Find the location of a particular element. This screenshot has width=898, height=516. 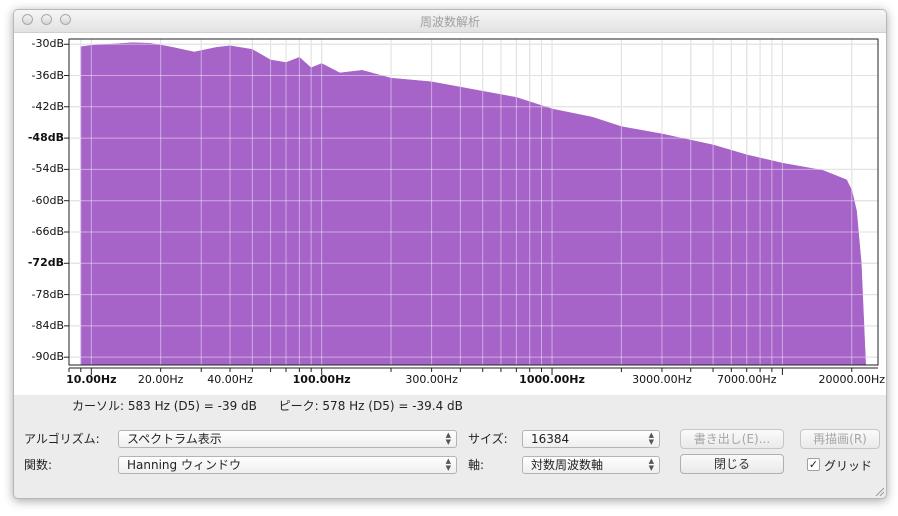

size-value: 16384 is located at coordinates (550, 439).